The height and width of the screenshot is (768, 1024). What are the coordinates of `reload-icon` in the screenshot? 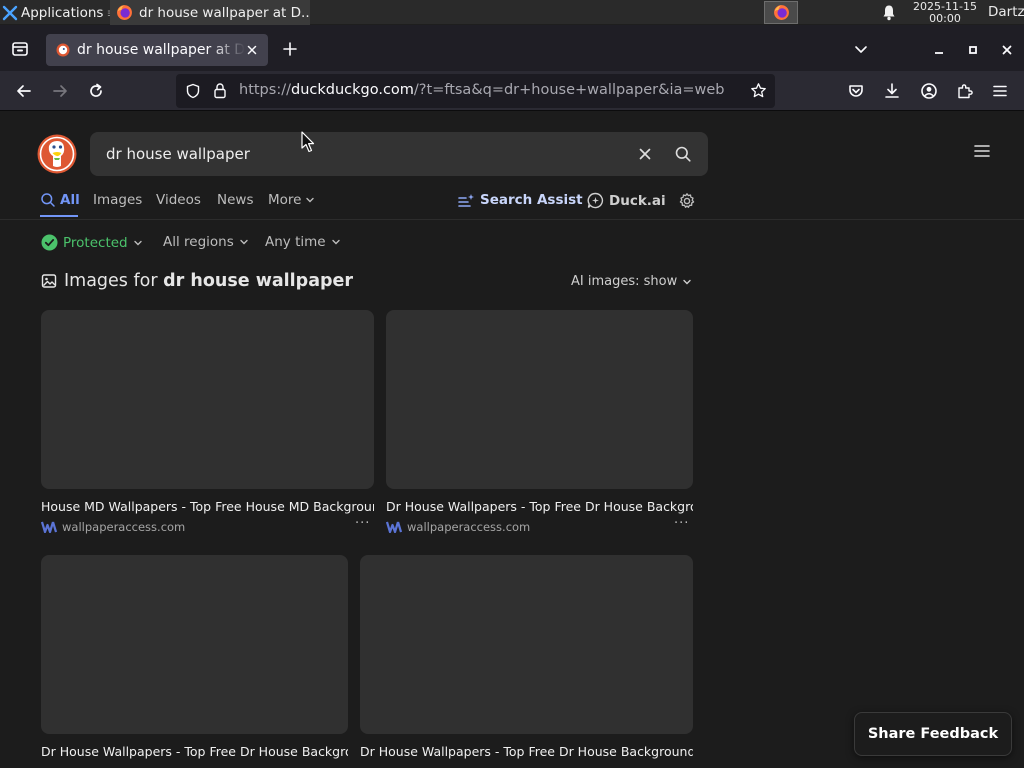 It's located at (96, 91).